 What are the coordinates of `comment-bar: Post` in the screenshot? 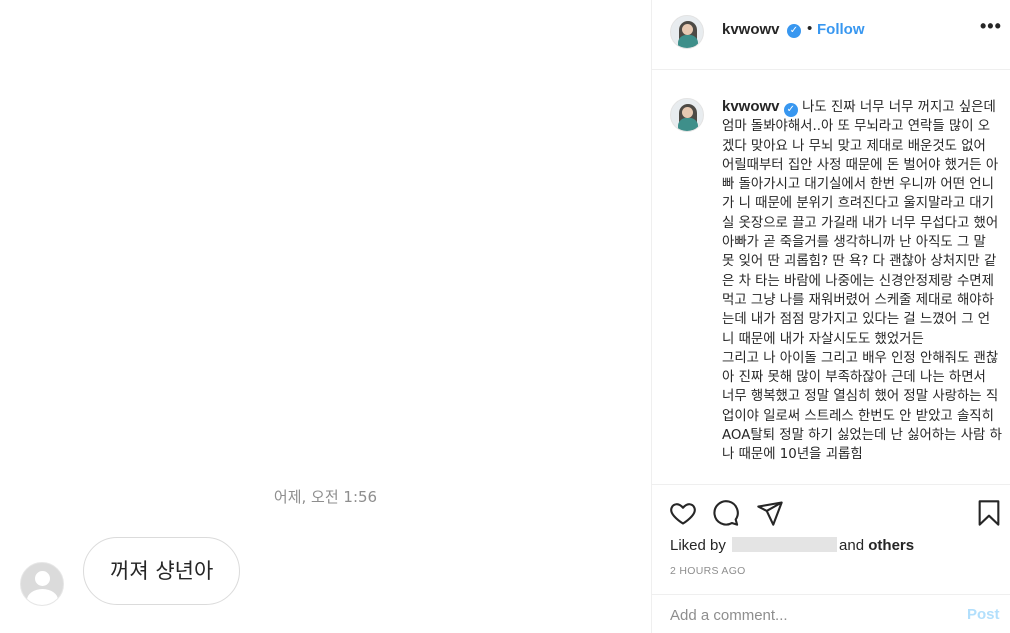 It's located at (831, 613).